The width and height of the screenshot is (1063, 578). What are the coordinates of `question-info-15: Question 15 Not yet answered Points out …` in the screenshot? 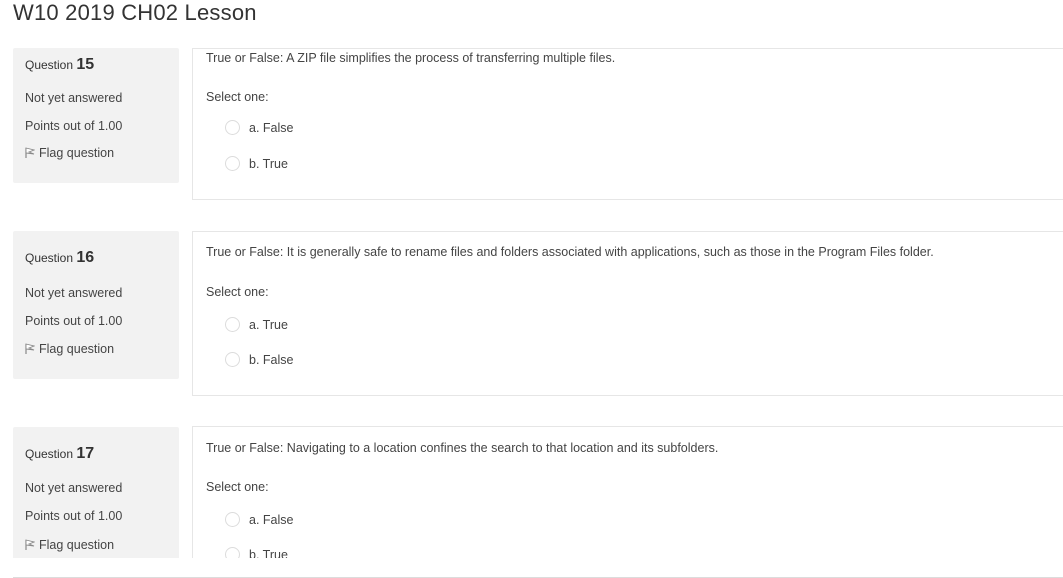 It's located at (96, 115).